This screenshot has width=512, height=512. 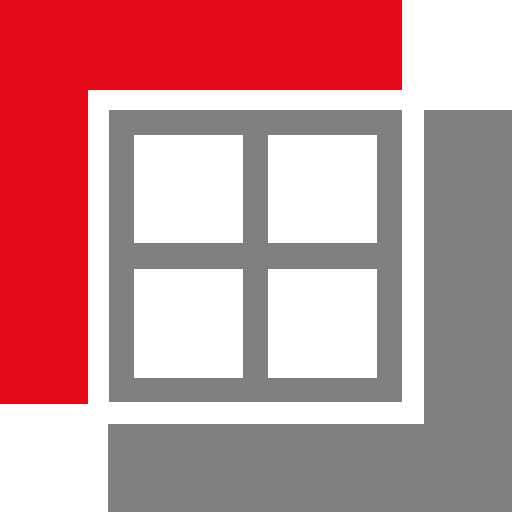 I want to click on window-pane-bottom-right, so click(x=322, y=323).